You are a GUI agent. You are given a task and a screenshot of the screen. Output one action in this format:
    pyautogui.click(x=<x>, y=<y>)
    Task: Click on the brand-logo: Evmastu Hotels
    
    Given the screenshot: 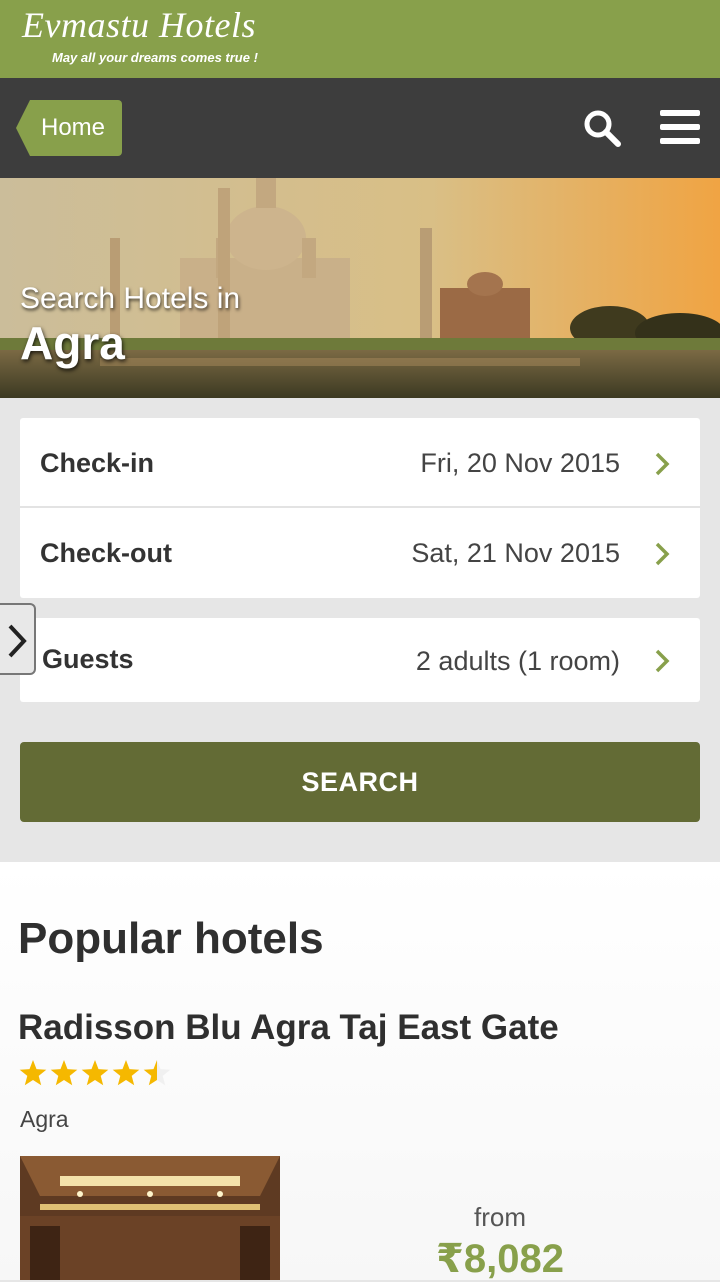 What is the action you would take?
    pyautogui.click(x=139, y=25)
    